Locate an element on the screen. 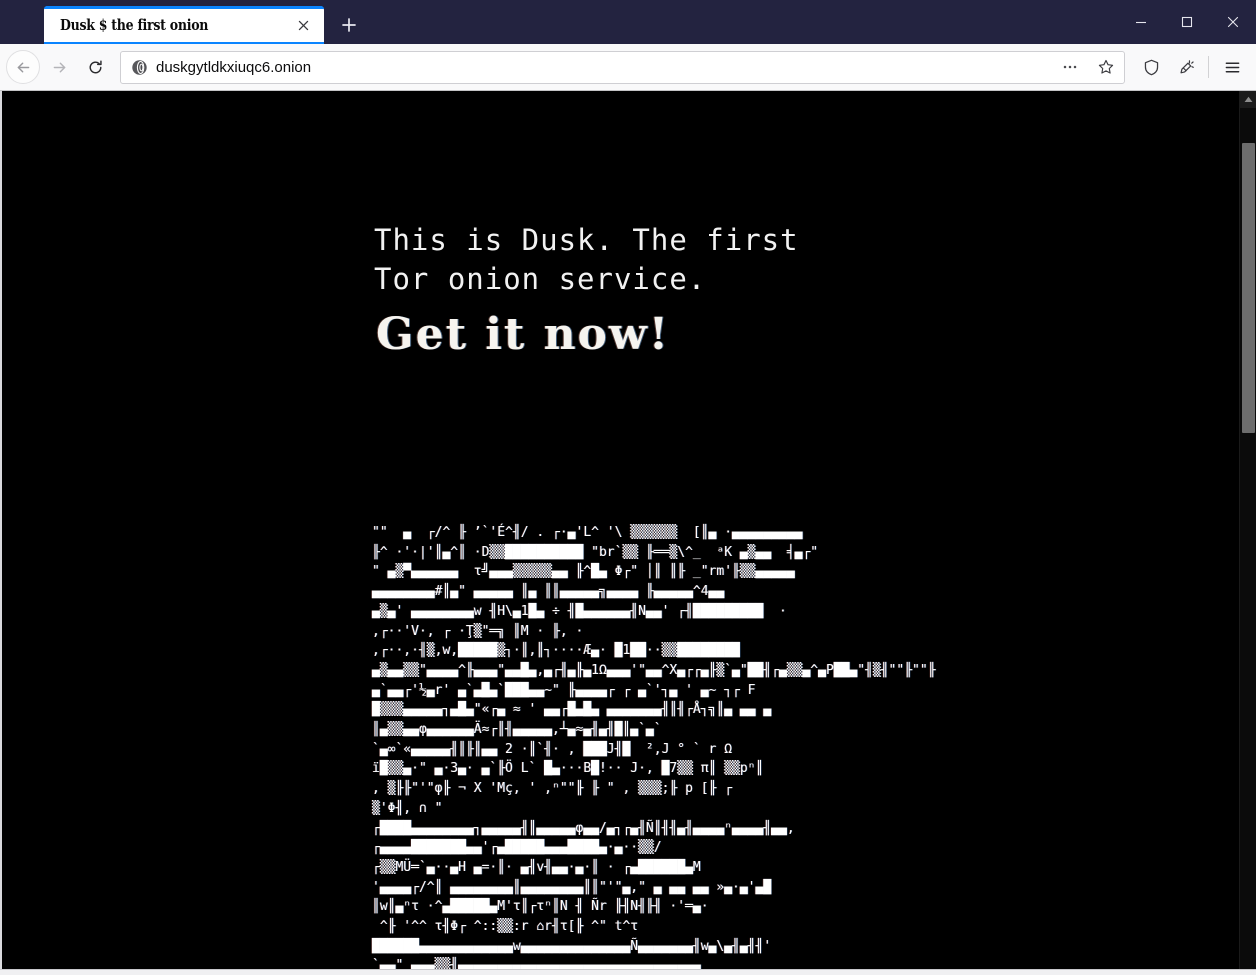 Image resolution: width=1256 pixels, height=975 pixels. bookmark-star-icon is located at coordinates (1106, 67).